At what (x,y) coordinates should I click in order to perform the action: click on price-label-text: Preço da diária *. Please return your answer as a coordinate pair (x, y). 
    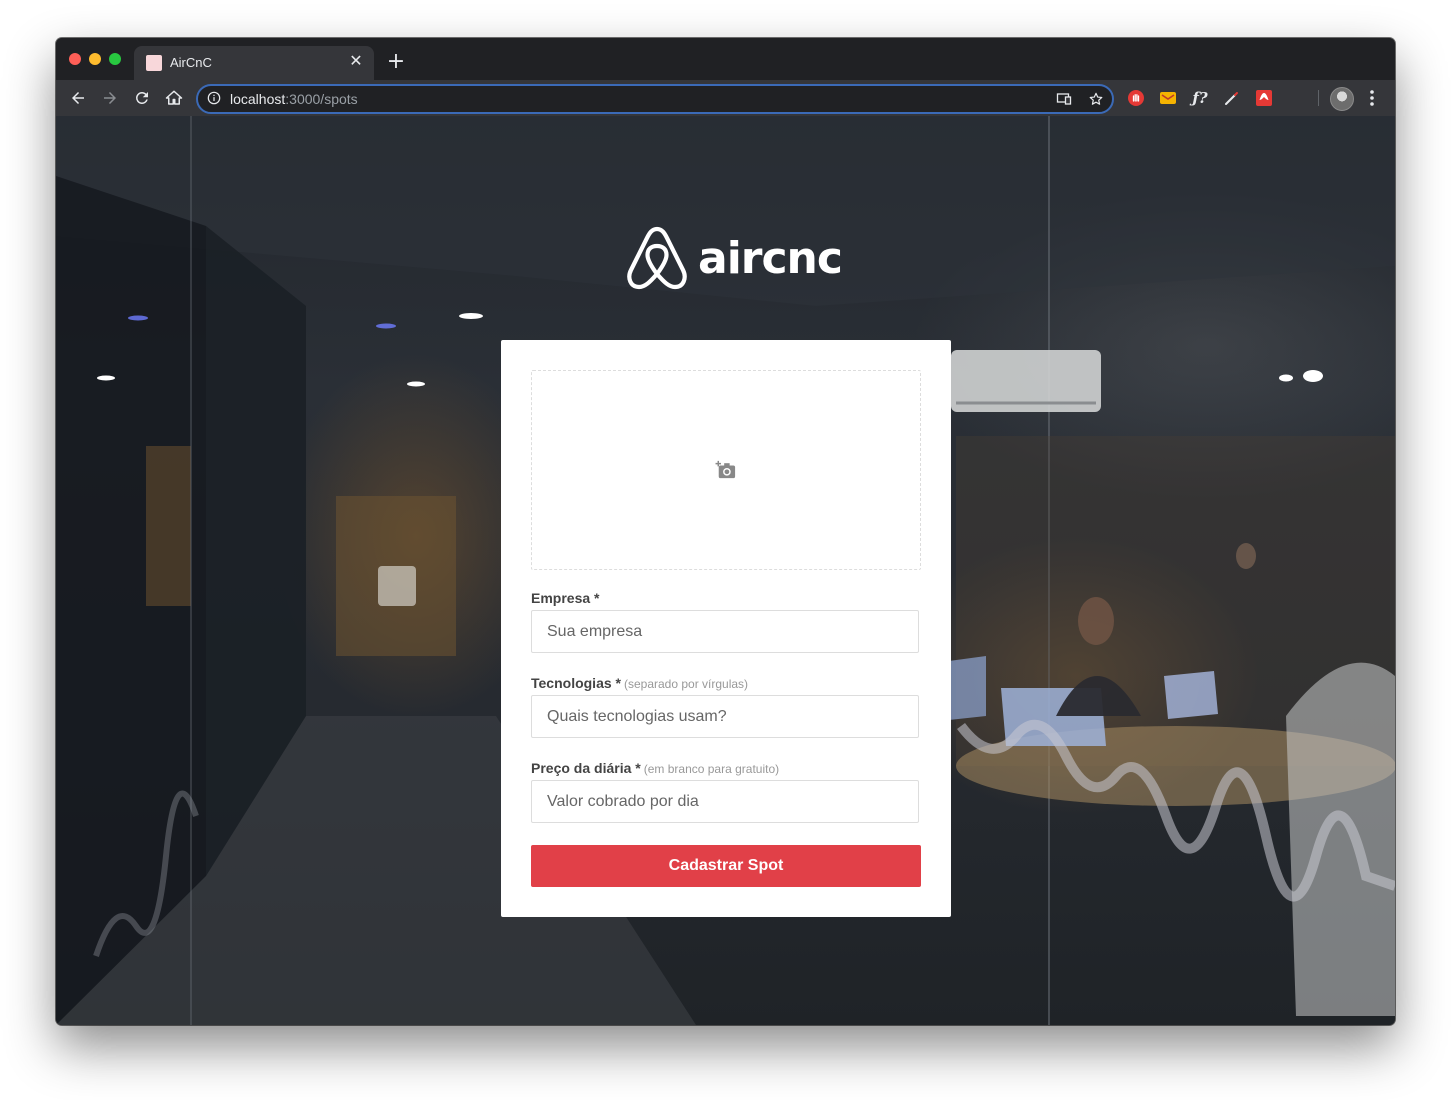
    Looking at the image, I should click on (586, 768).